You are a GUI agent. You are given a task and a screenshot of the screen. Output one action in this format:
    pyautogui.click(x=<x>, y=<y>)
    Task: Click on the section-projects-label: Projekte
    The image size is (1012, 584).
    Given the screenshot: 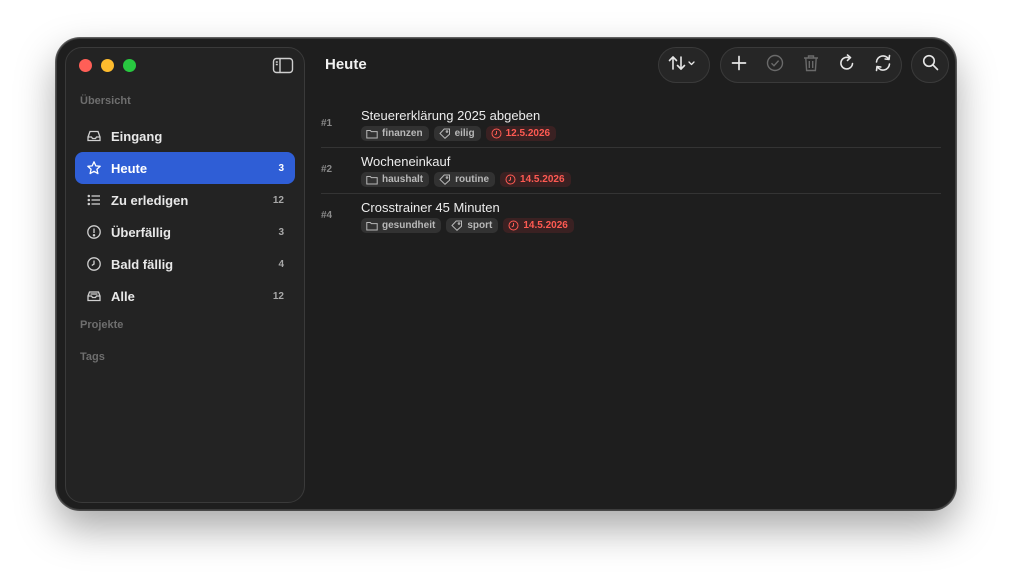 What is the action you would take?
    pyautogui.click(x=101, y=325)
    